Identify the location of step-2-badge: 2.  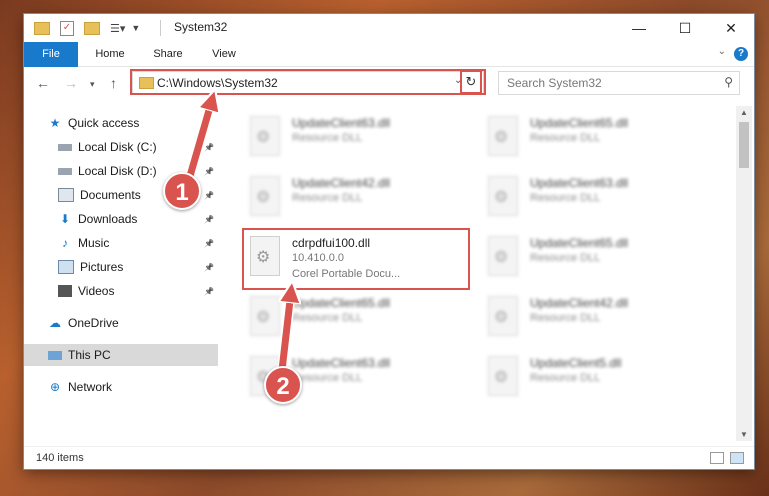
(283, 385).